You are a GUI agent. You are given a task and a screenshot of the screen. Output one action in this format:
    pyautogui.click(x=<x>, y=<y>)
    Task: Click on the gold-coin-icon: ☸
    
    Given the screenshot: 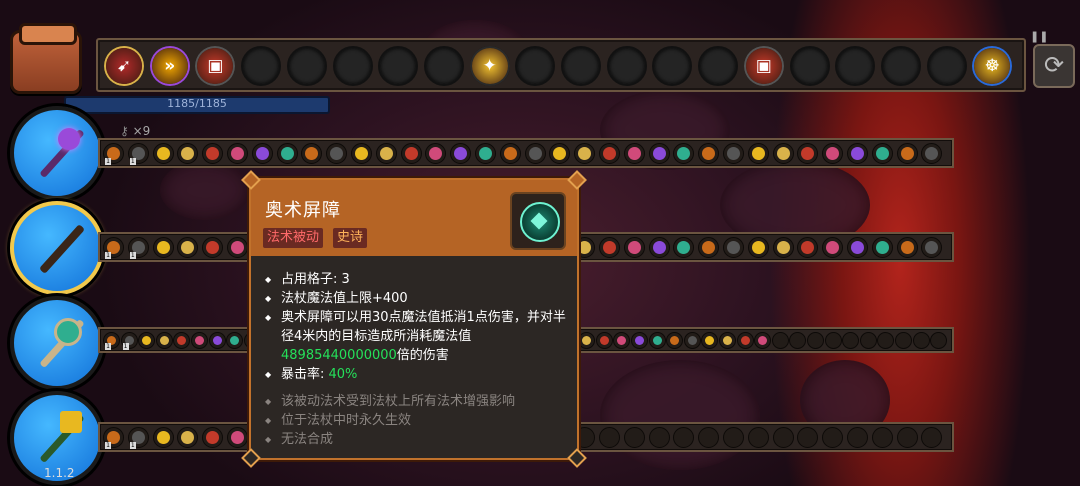 What is the action you would take?
    pyautogui.click(x=992, y=66)
    